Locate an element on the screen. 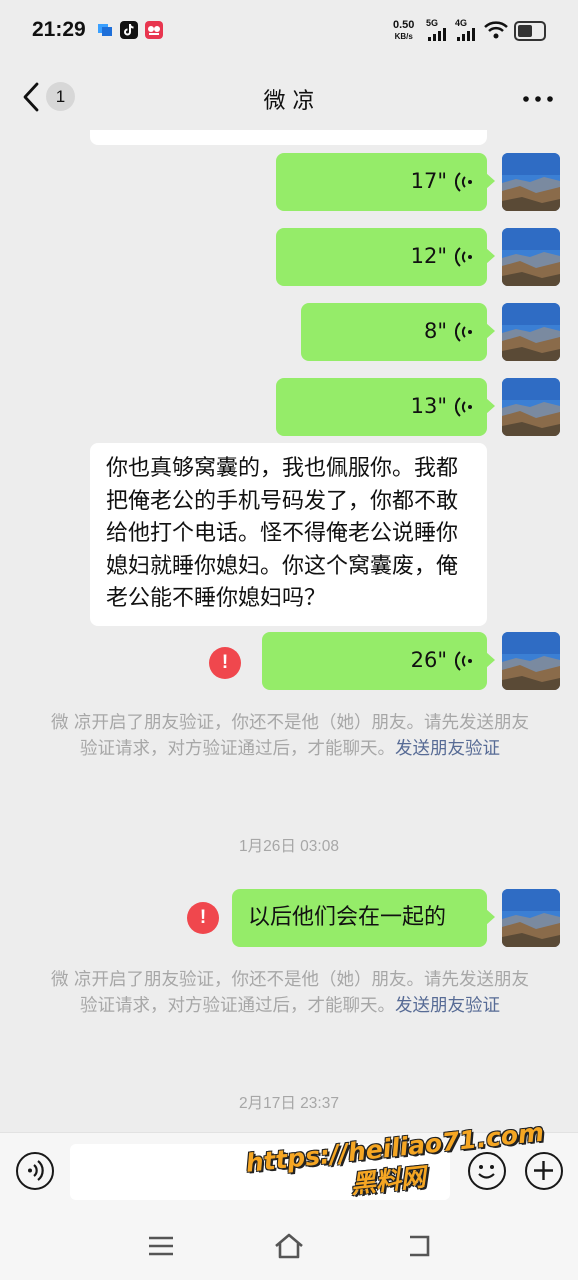 The height and width of the screenshot is (1280, 578). voice-duration: 26" is located at coordinates (428, 660).